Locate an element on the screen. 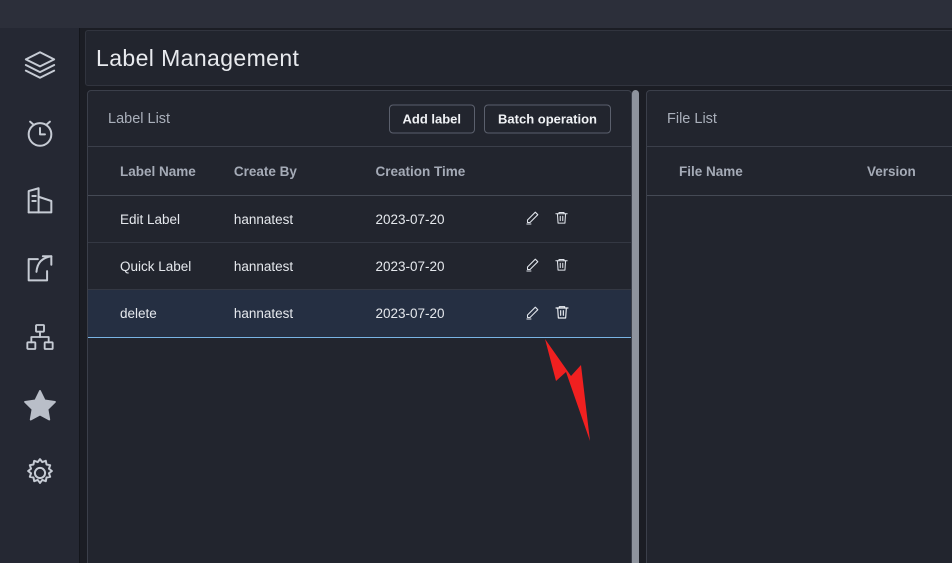 The height and width of the screenshot is (563, 952). file-list-header: File List is located at coordinates (799, 119).